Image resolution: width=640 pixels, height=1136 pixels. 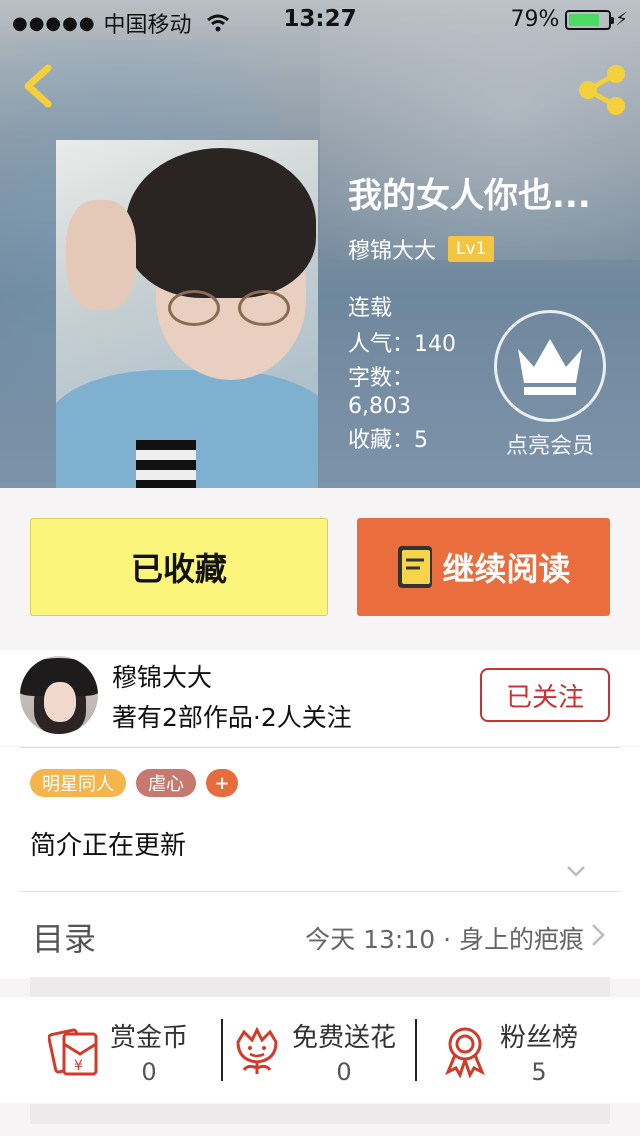 I want to click on follow-label: 已关注, so click(x=544, y=697).